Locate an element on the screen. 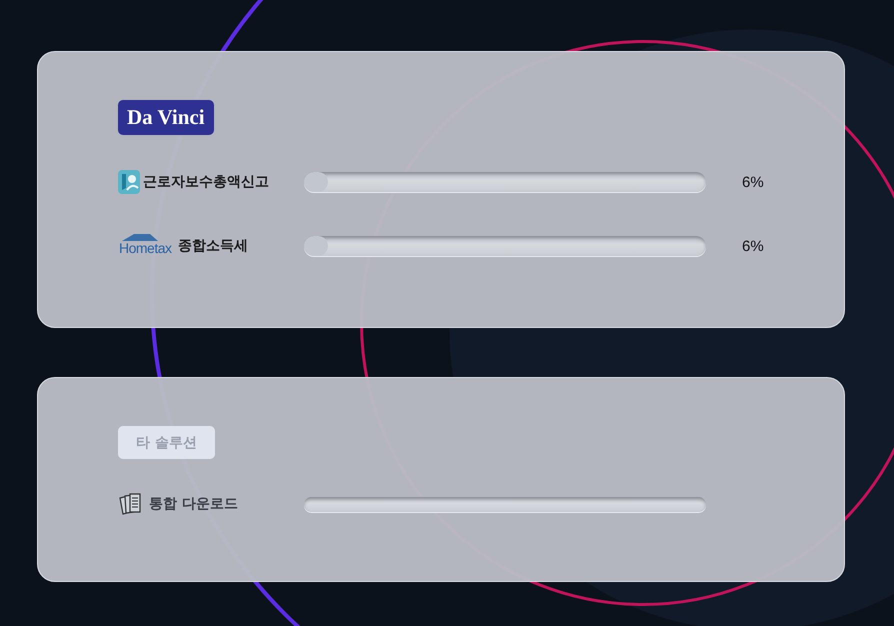  task-label: 통합 다운로드 is located at coordinates (193, 504).